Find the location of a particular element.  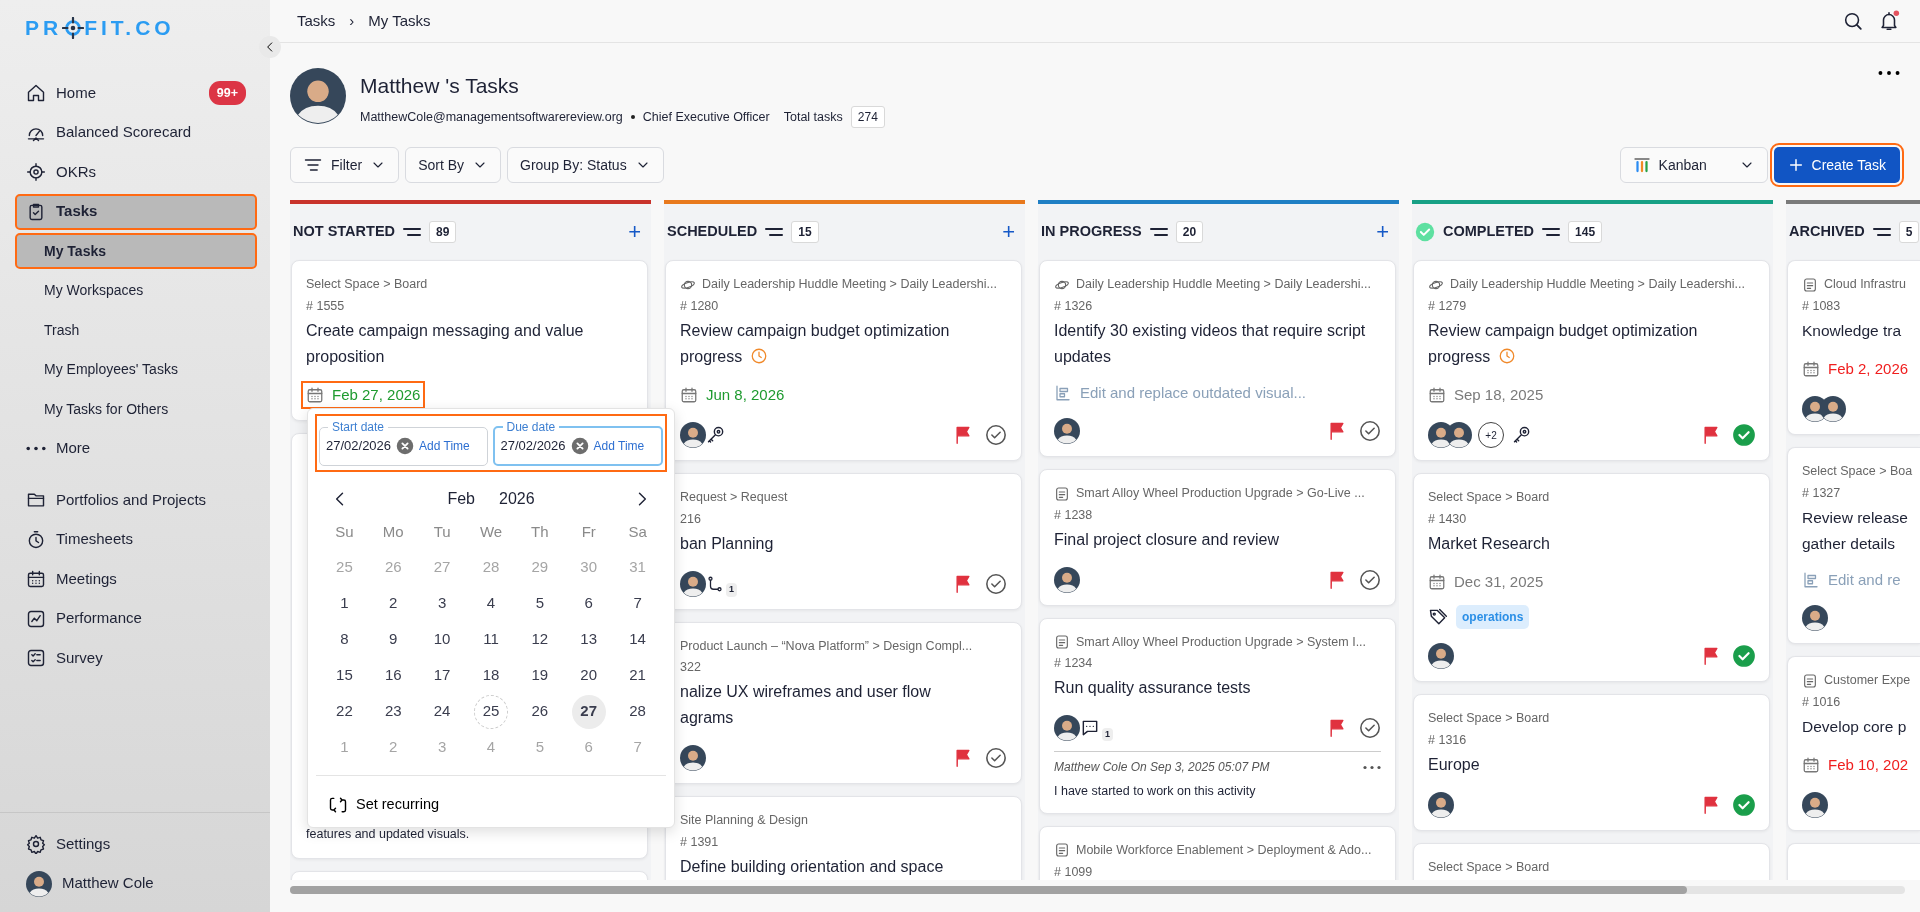

calendar-day: 18 is located at coordinates (491, 675).